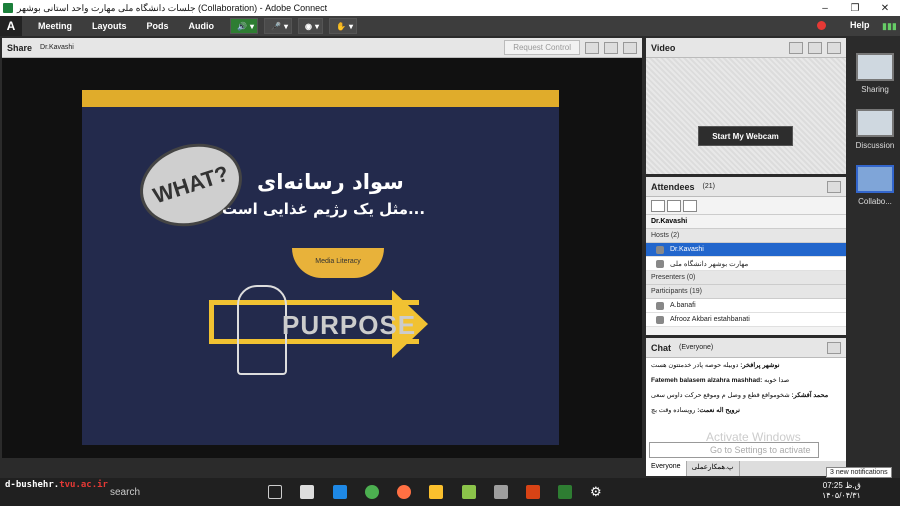 The image size is (900, 506). I want to click on attendees-header: Attendees (21), so click(746, 187).